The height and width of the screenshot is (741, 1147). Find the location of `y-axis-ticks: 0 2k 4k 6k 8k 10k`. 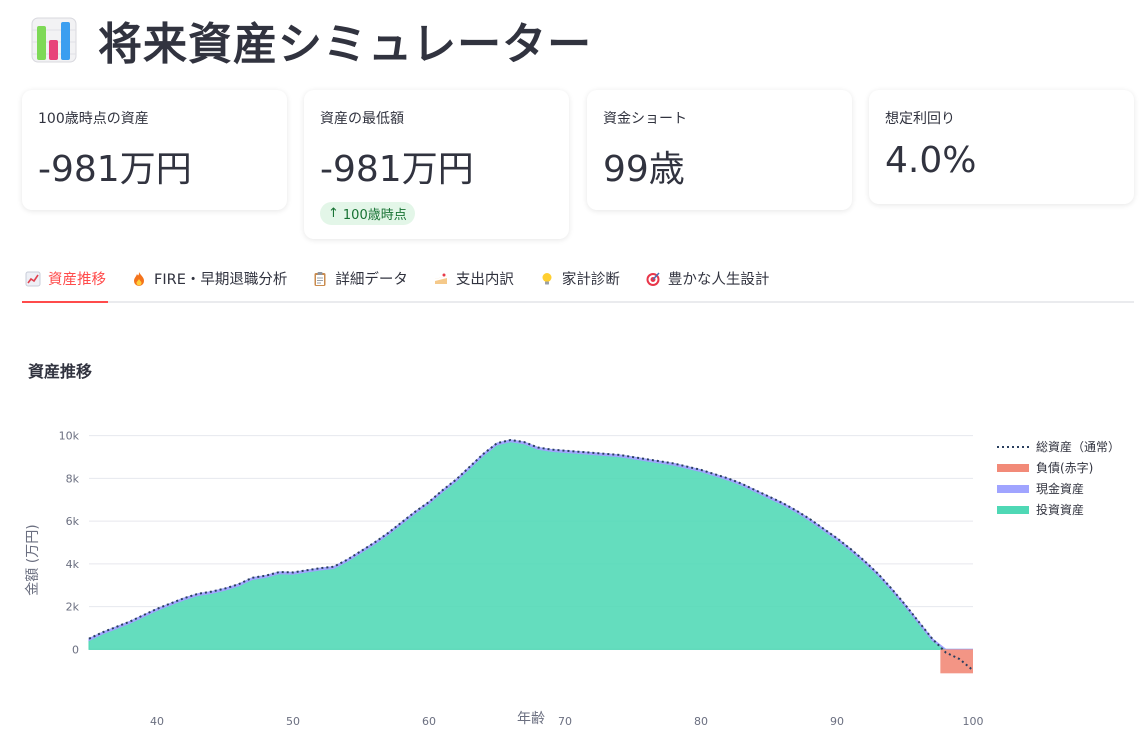

y-axis-ticks: 0 2k 4k 6k 8k 10k is located at coordinates (69, 543).